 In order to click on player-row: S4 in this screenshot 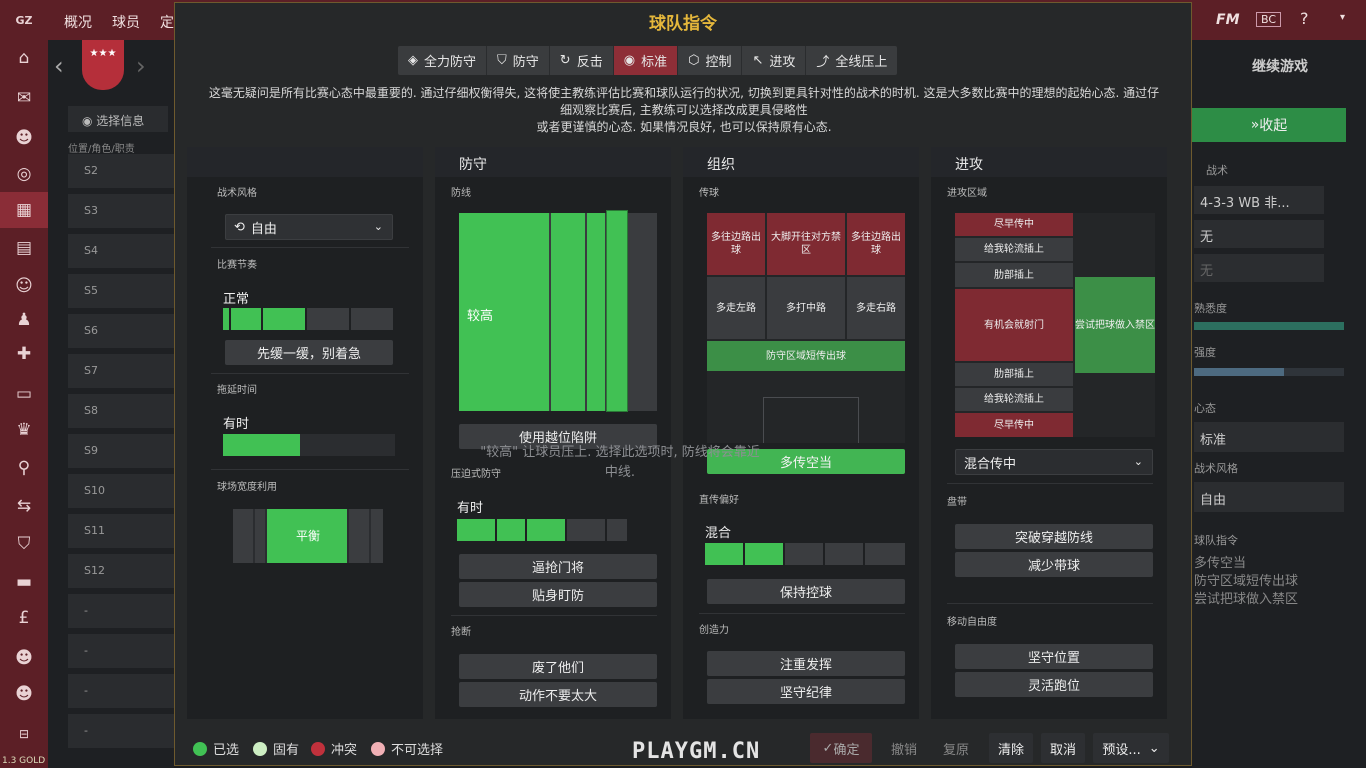, I will do `click(121, 251)`.